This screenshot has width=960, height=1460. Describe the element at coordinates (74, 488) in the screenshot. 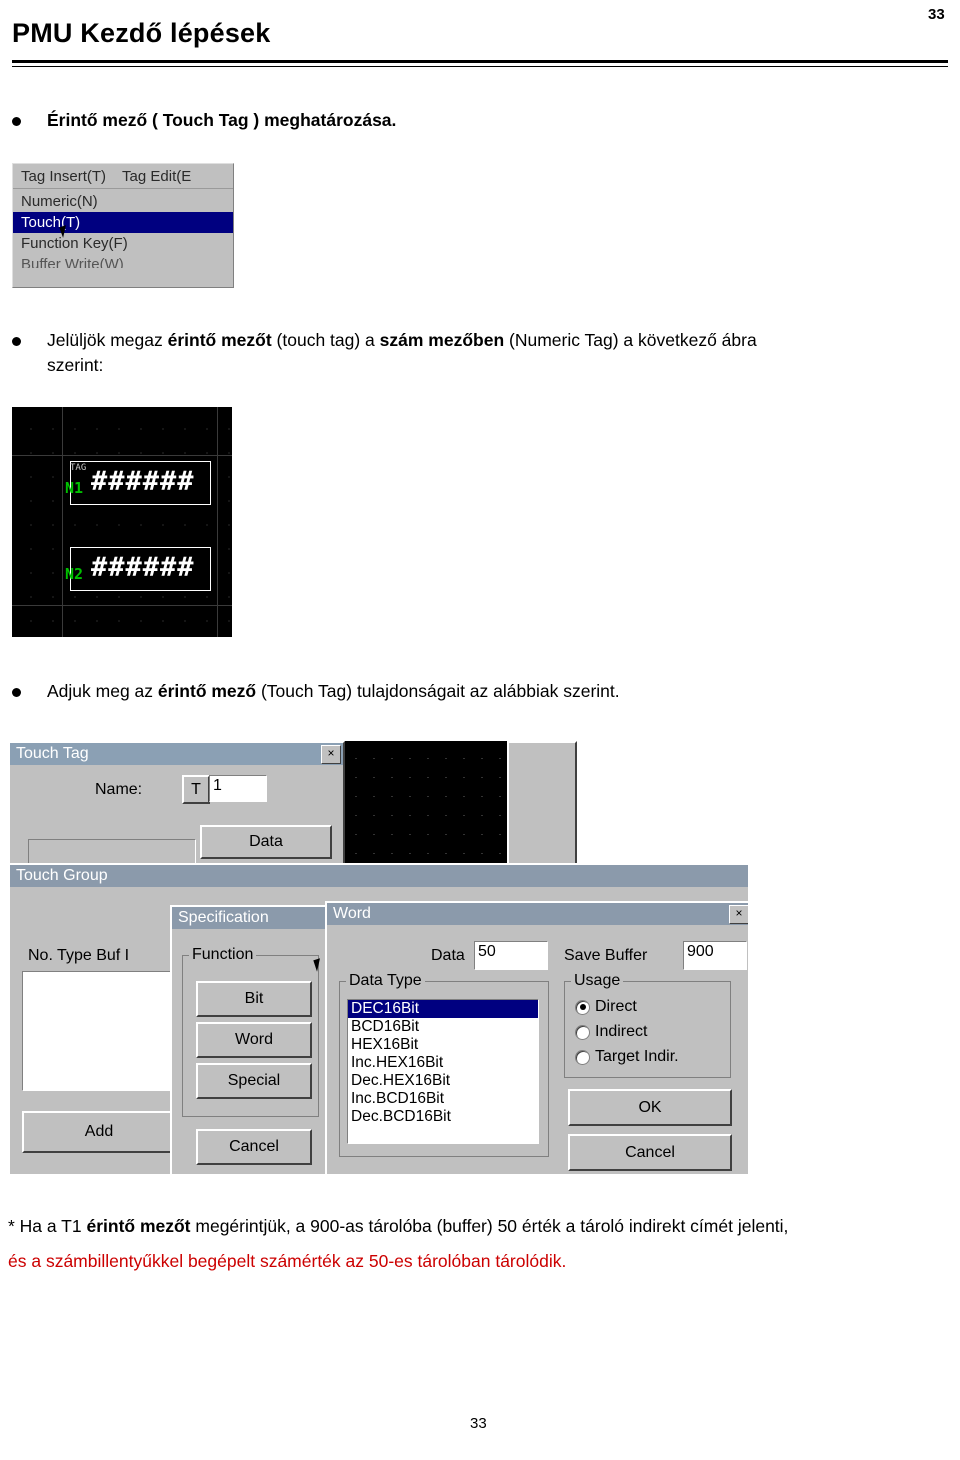

I see `numeric-tag-1-label: N1` at that location.